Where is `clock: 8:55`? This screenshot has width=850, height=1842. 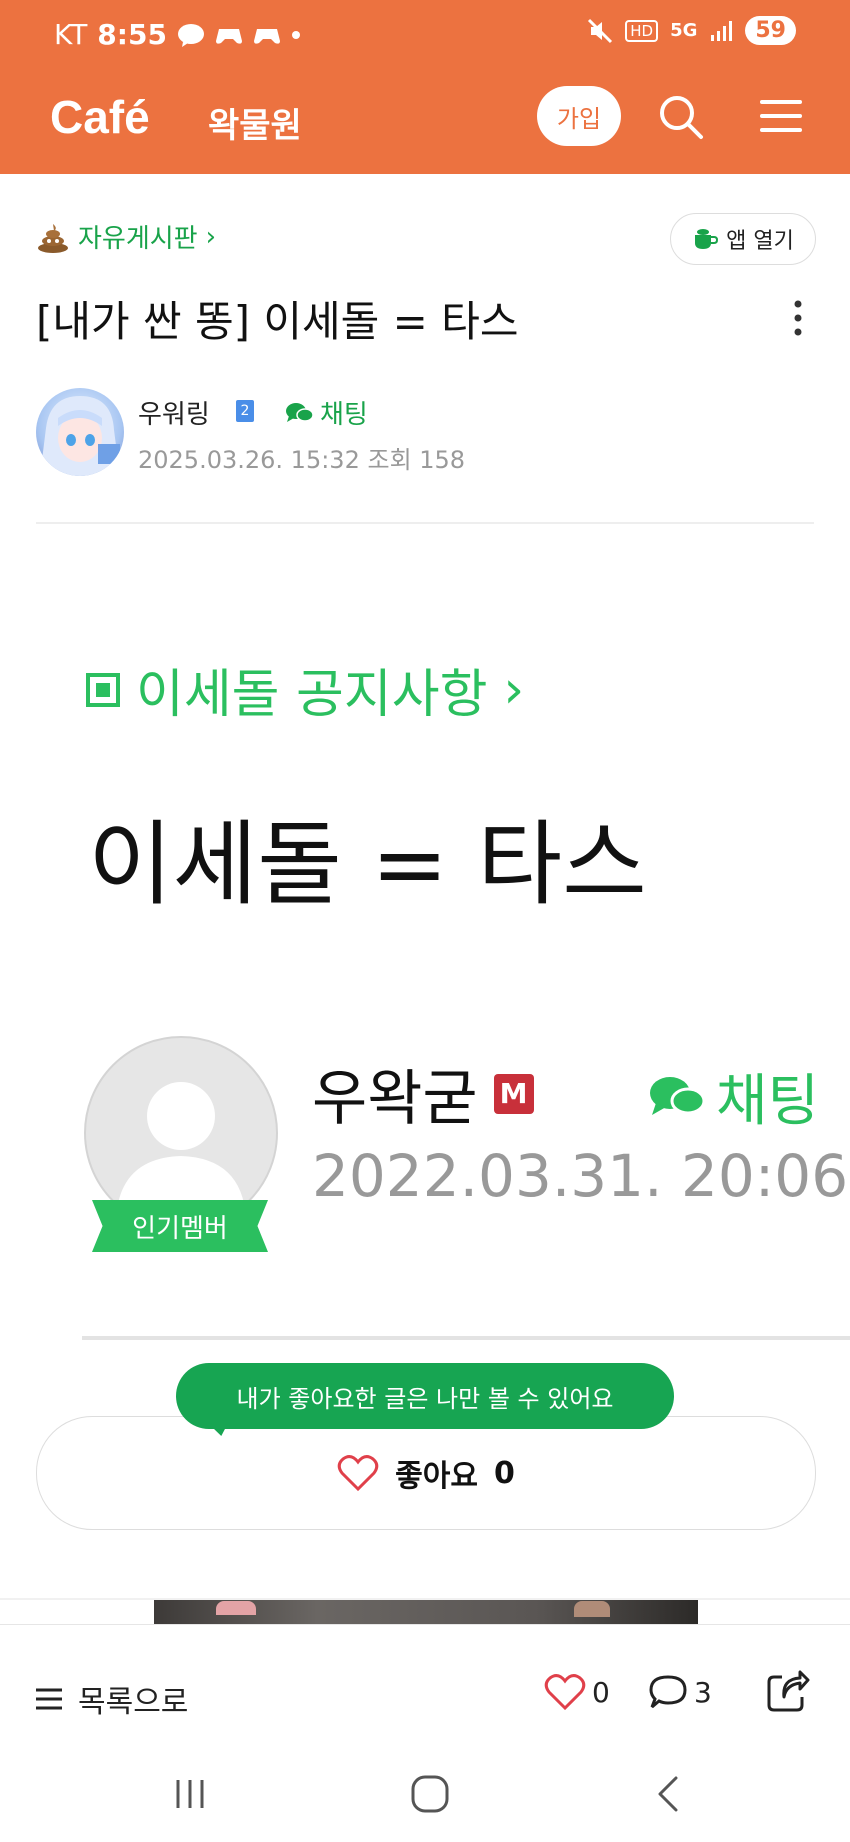
clock: 8:55 is located at coordinates (132, 34).